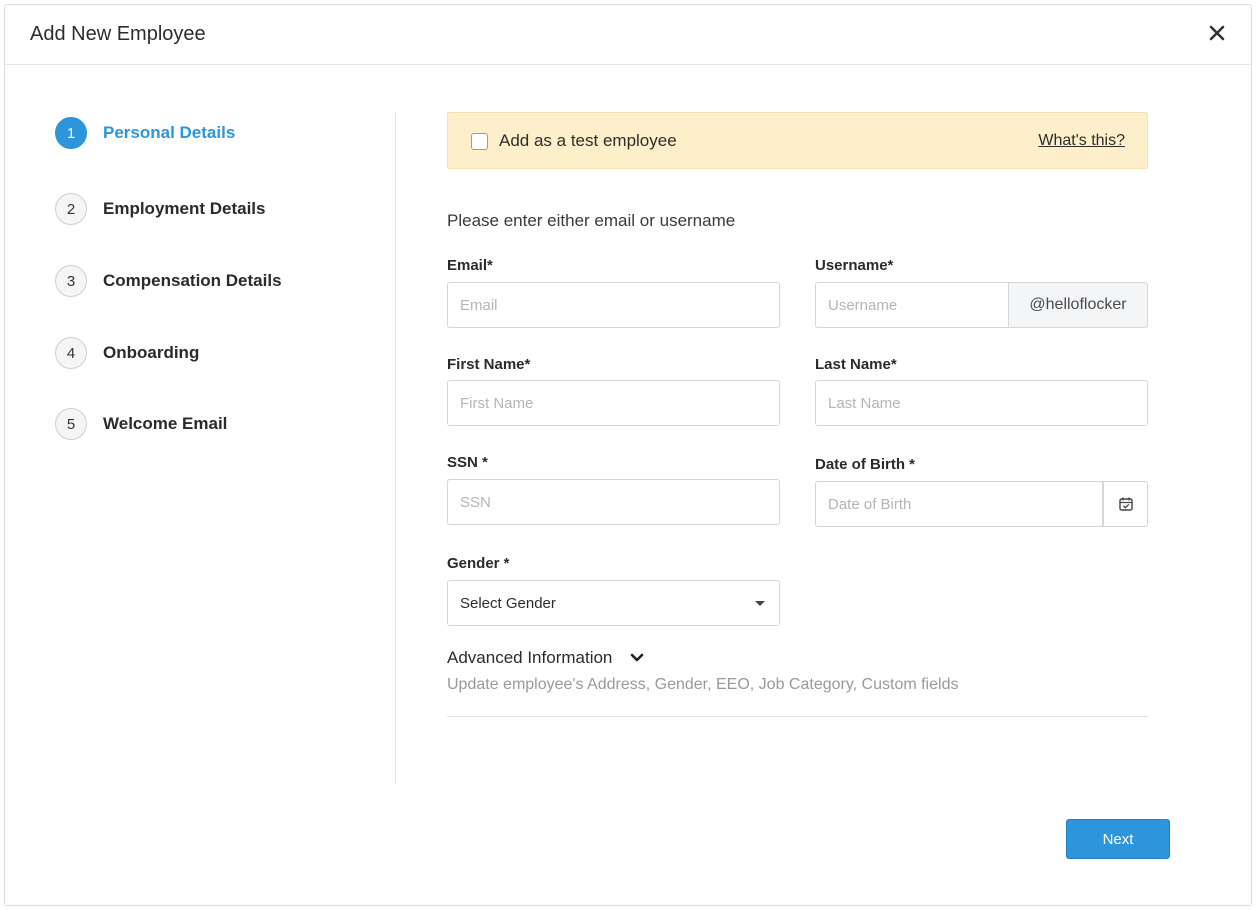  What do you see at coordinates (912, 305) in the screenshot?
I see `username-input: Username` at bounding box center [912, 305].